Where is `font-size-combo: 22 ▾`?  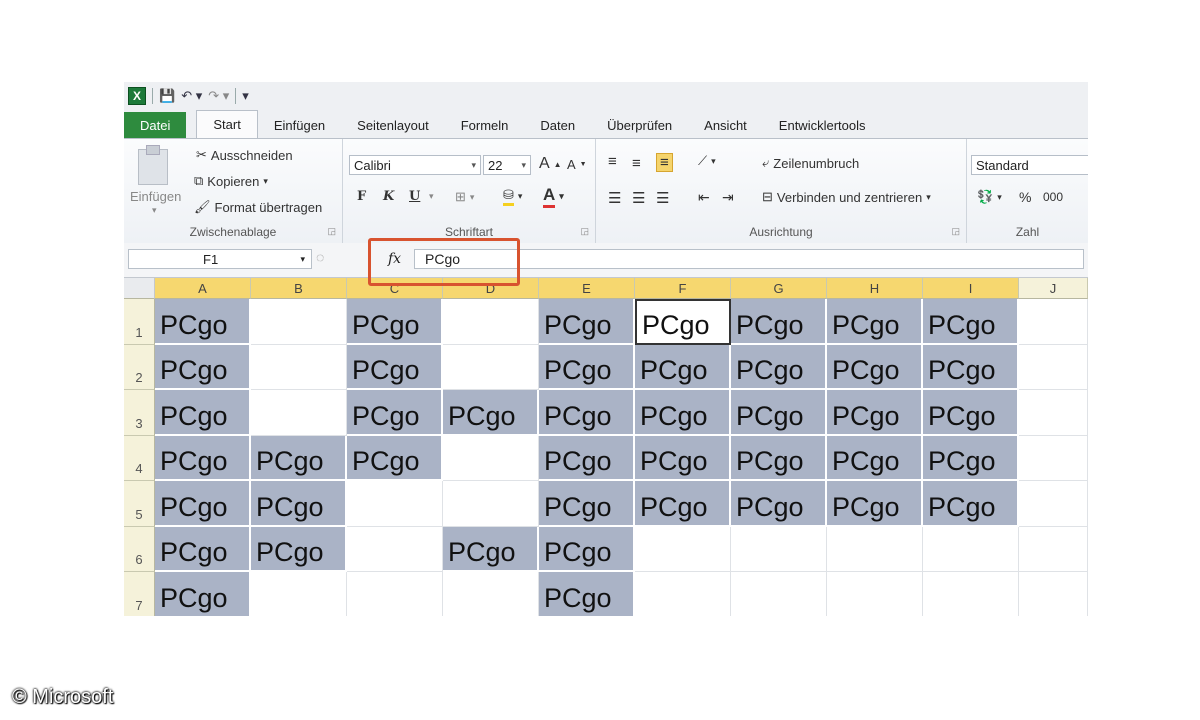 font-size-combo: 22 ▾ is located at coordinates (507, 165).